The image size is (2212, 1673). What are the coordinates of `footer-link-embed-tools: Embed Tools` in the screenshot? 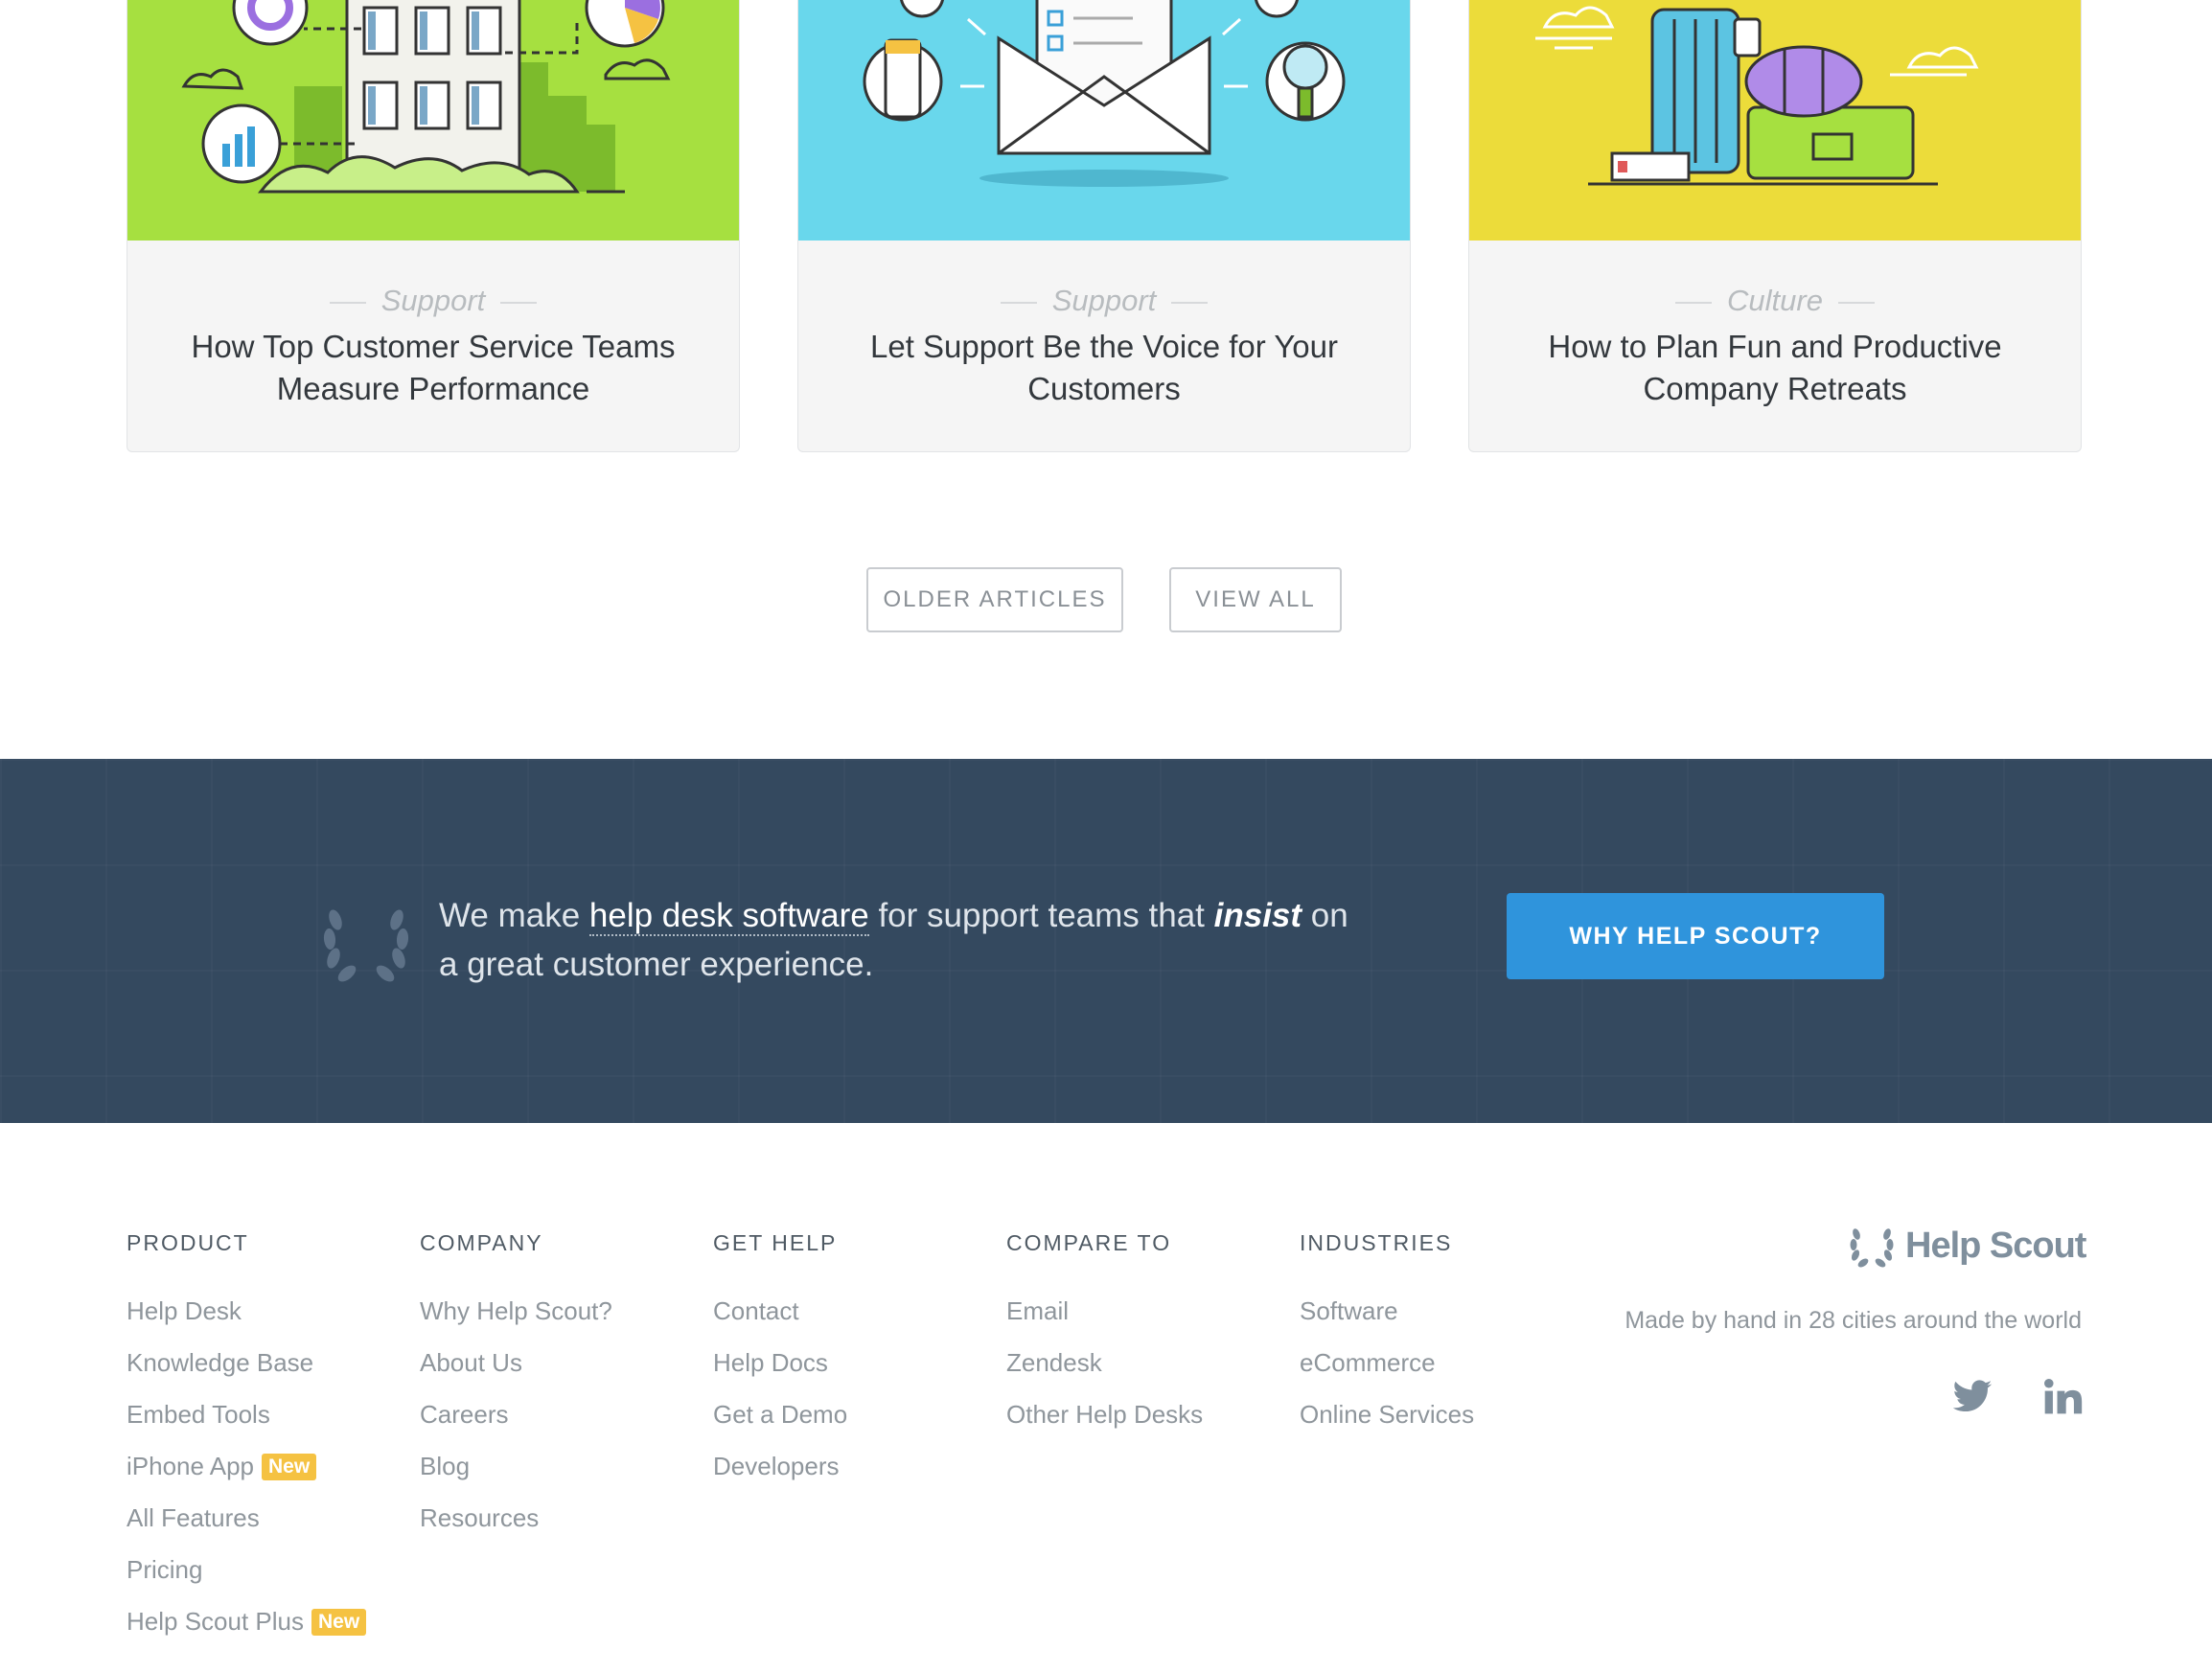 It's located at (270, 1423).